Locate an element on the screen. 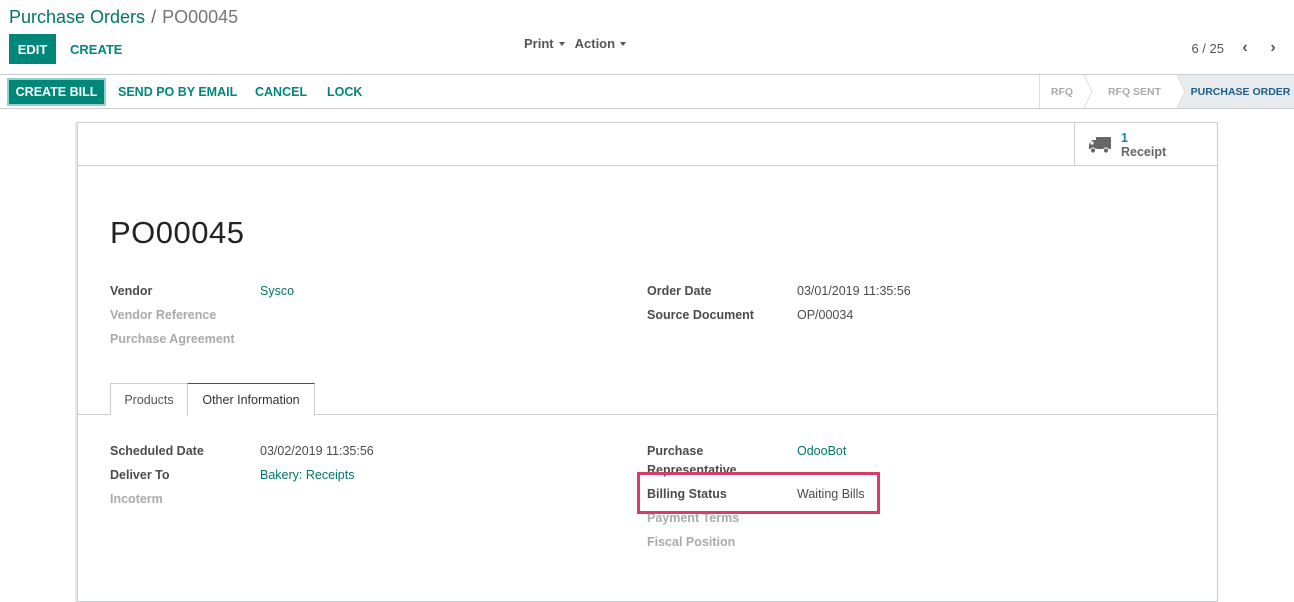  purchase-representative-value-link: OdooBot is located at coordinates (821, 451).